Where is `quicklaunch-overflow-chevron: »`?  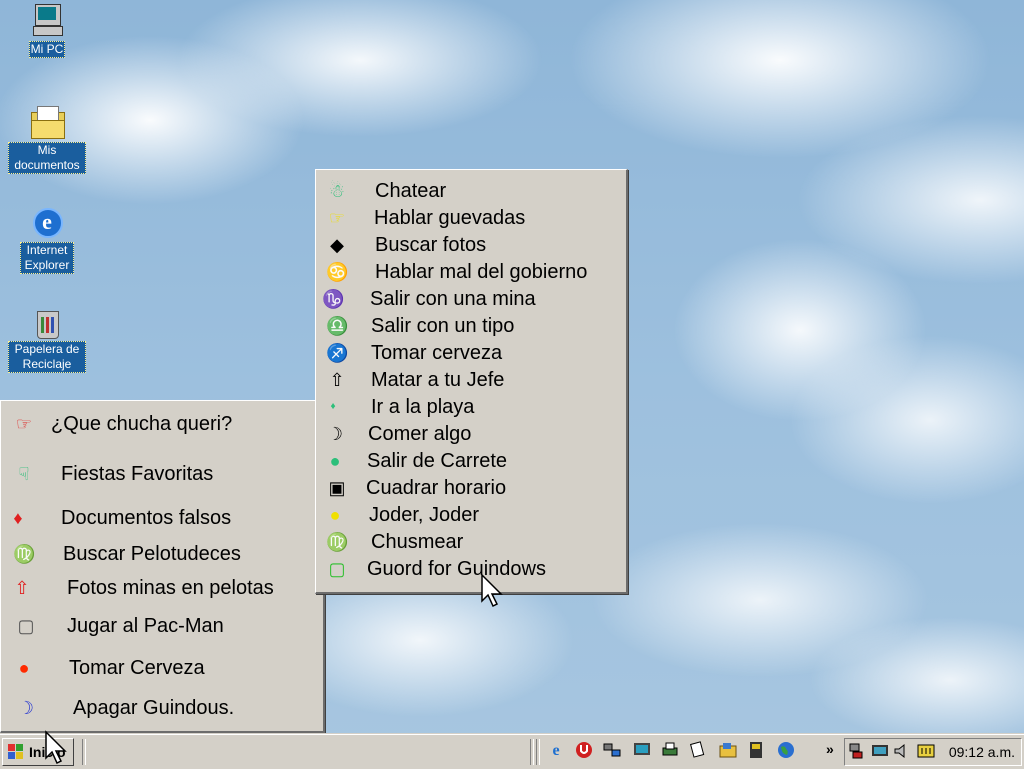 quicklaunch-overflow-chevron: » is located at coordinates (830, 749).